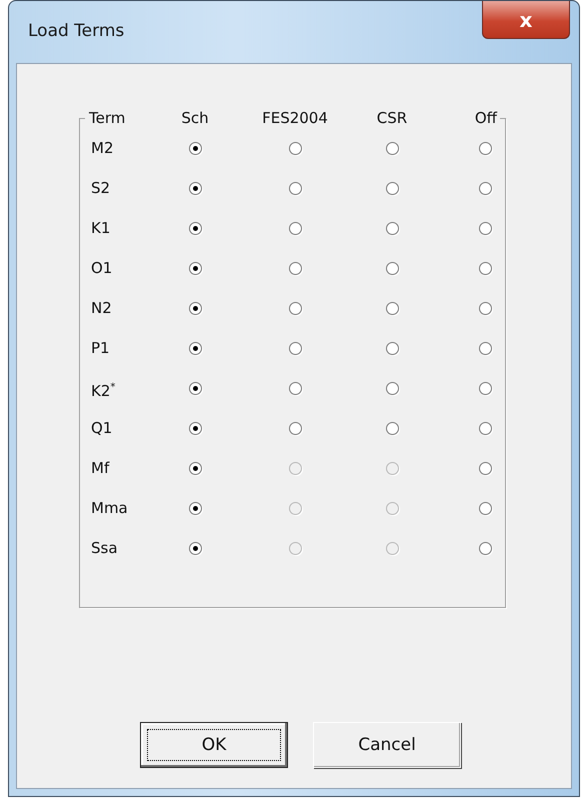 The image size is (582, 801). What do you see at coordinates (295, 118) in the screenshot?
I see `column-header: FES2004` at bounding box center [295, 118].